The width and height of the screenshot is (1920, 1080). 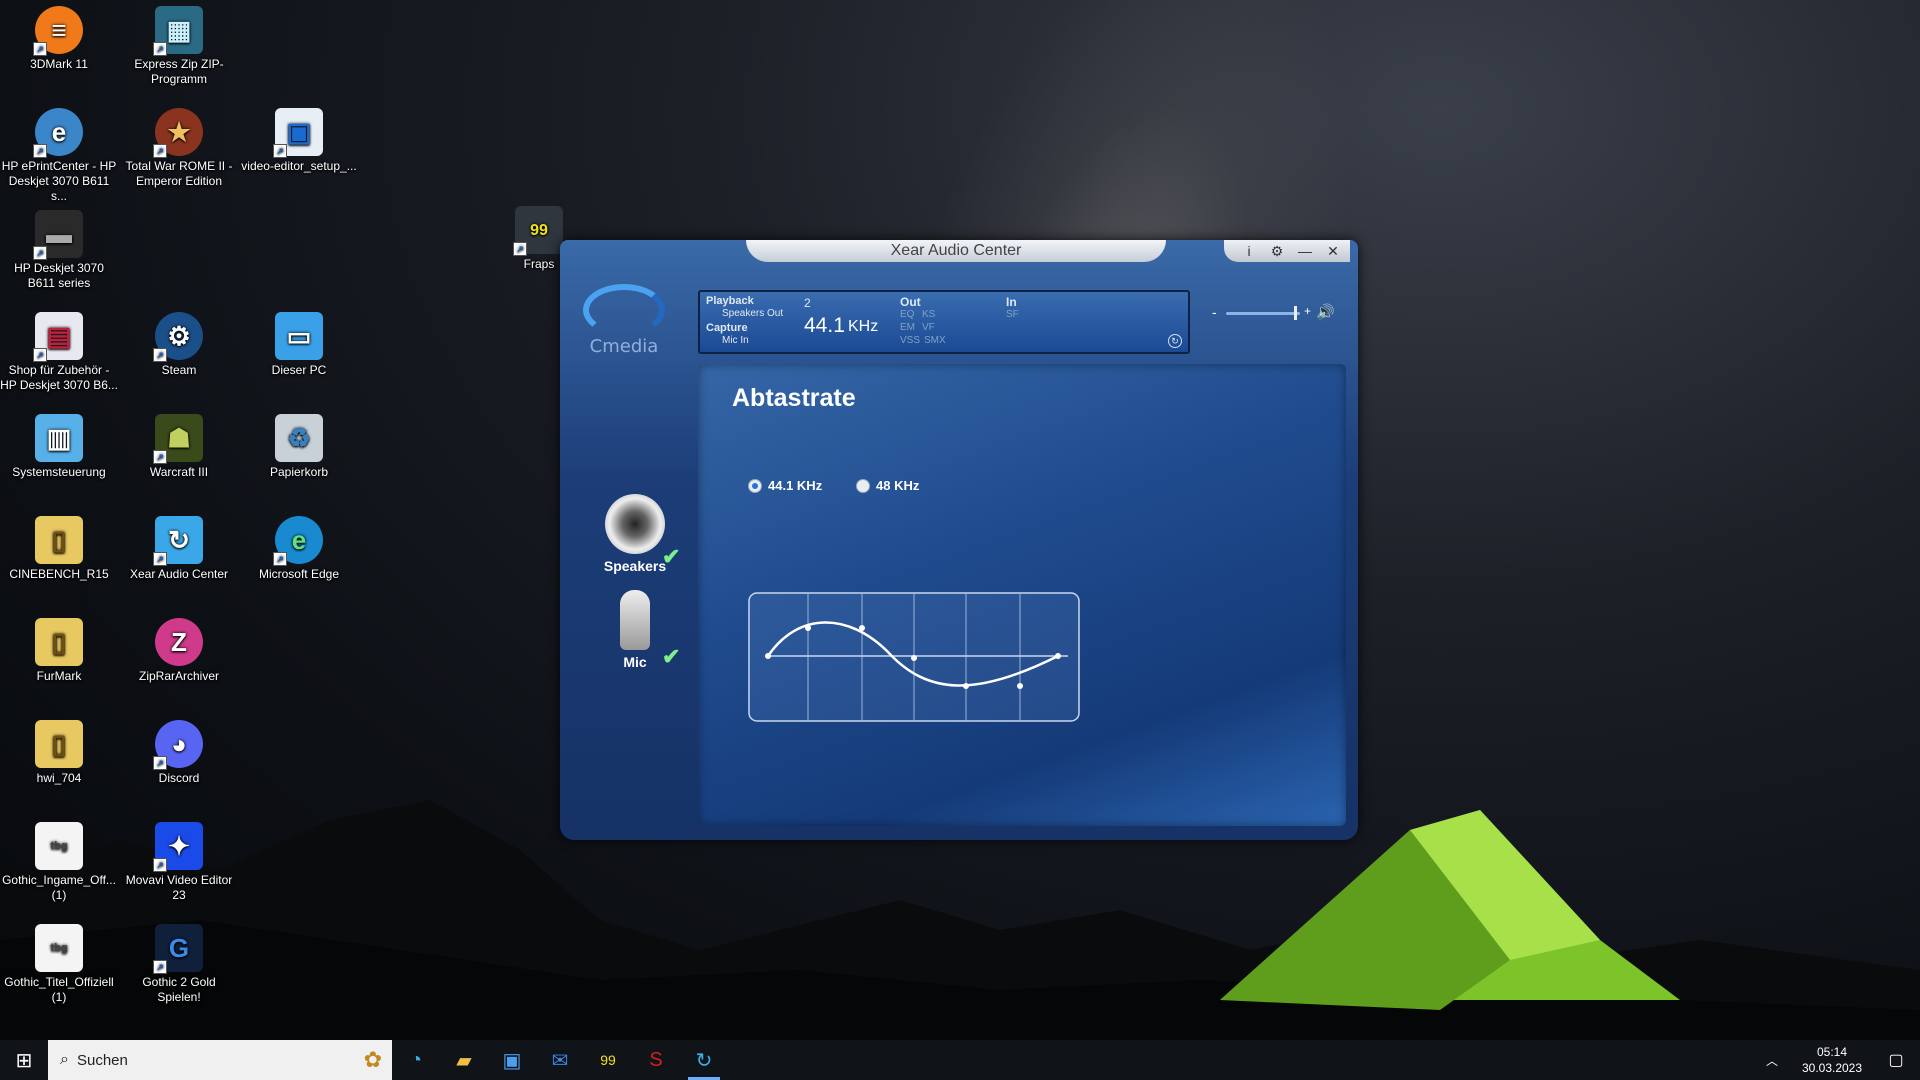 What do you see at coordinates (1772, 1060) in the screenshot?
I see `chevron-up-icon: ︿` at bounding box center [1772, 1060].